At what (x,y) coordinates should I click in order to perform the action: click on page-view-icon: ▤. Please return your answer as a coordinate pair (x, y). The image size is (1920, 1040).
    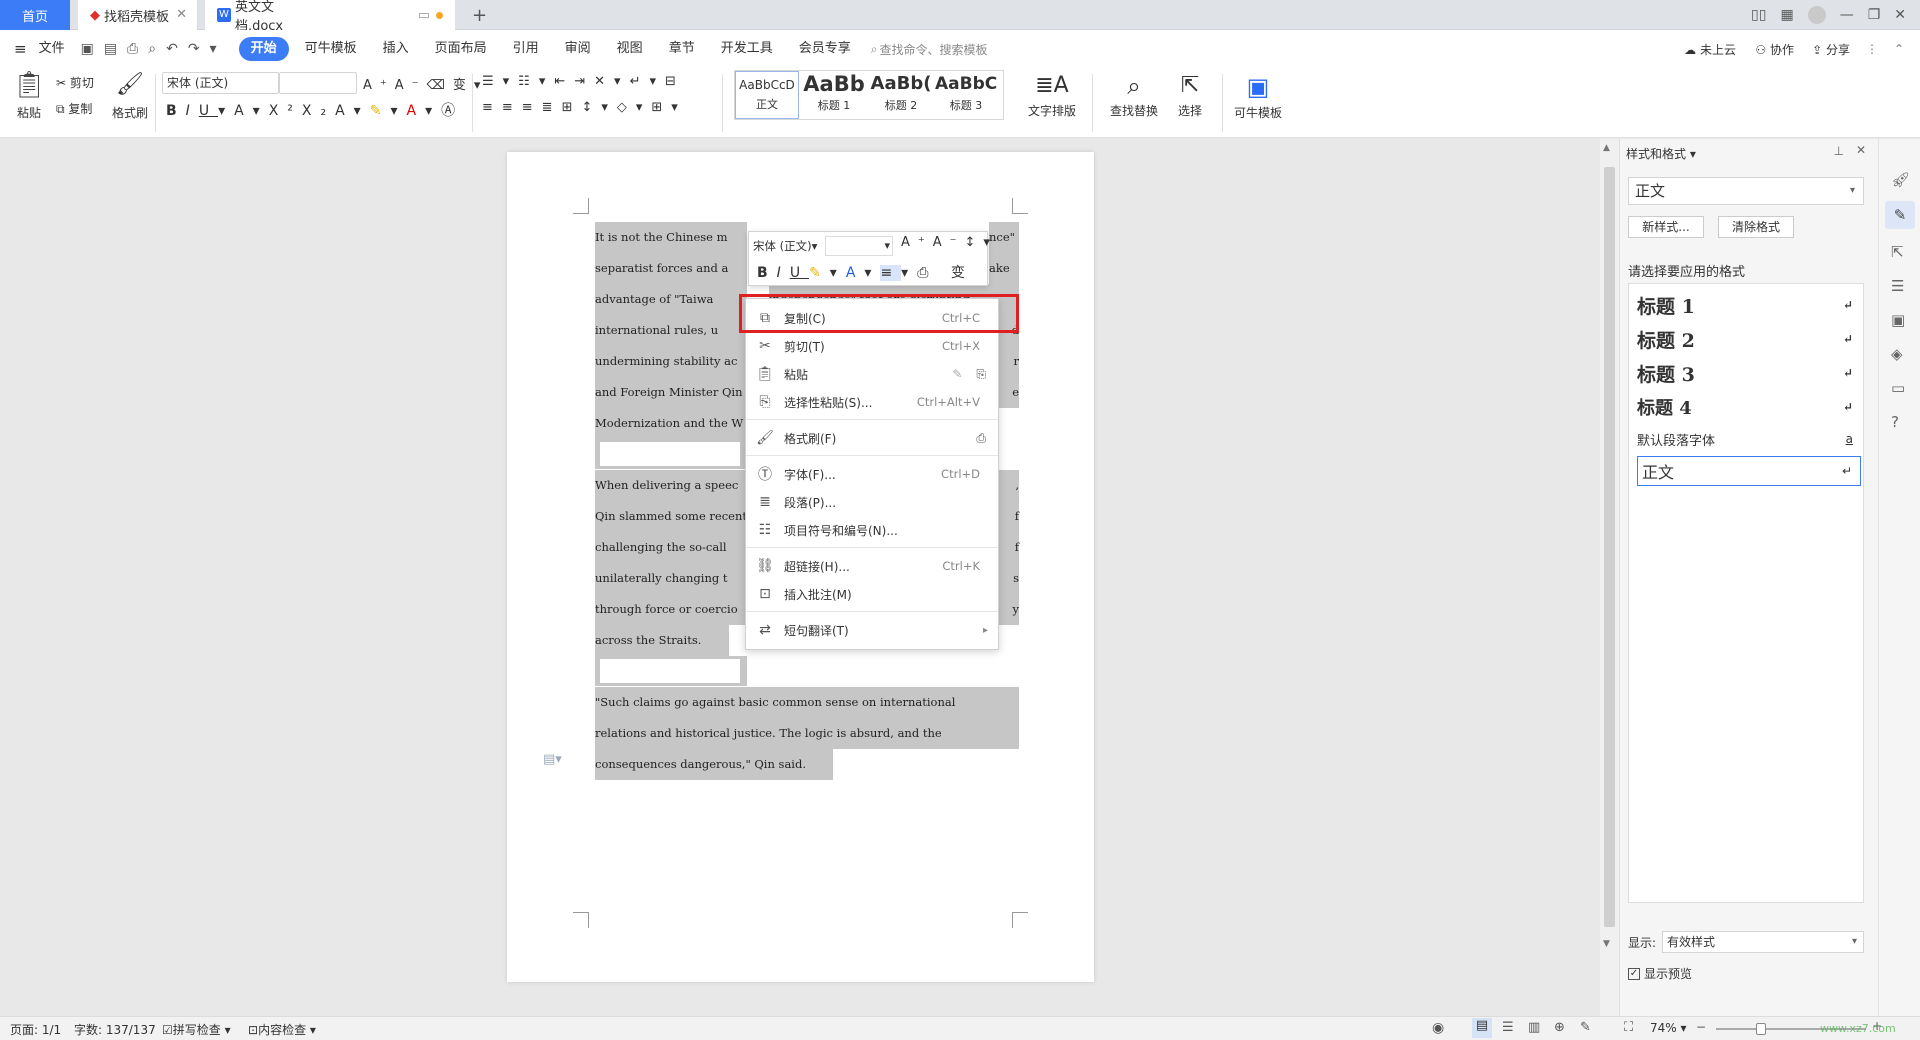
    Looking at the image, I should click on (1482, 1028).